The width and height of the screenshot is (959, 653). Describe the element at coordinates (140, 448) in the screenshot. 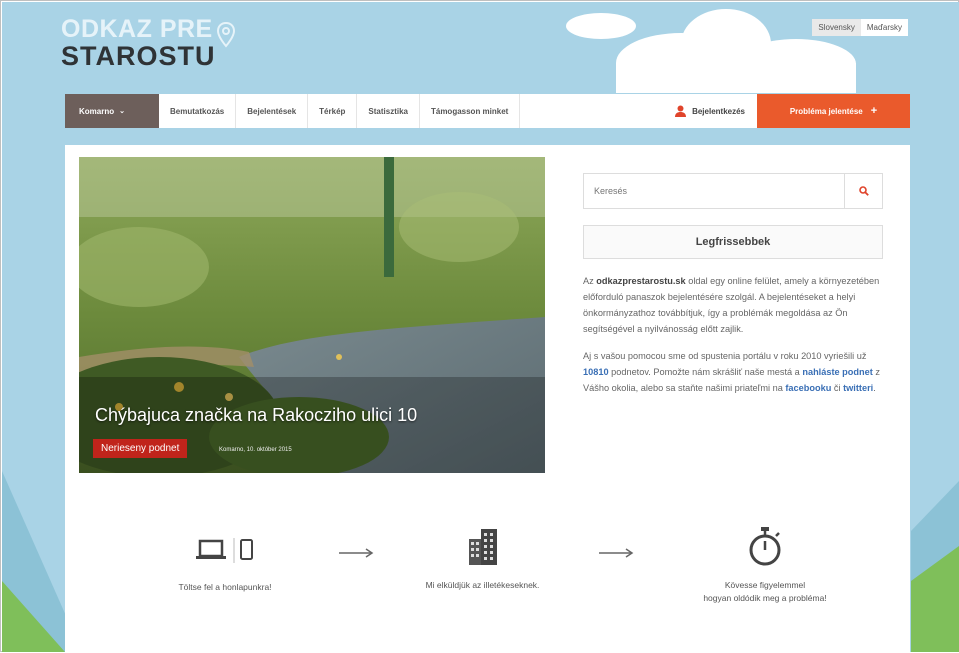

I see `status-badge: Nerieseny podnet` at that location.